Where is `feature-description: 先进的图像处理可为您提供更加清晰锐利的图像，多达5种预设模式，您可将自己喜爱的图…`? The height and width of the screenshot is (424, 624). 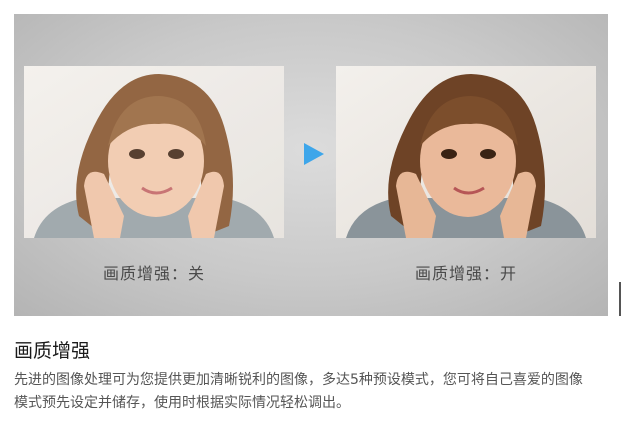 feature-description: 先进的图像处理可为您提供更加清晰锐利的图像，多达5种预设模式，您可将自己喜爱的图… is located at coordinates (298, 391).